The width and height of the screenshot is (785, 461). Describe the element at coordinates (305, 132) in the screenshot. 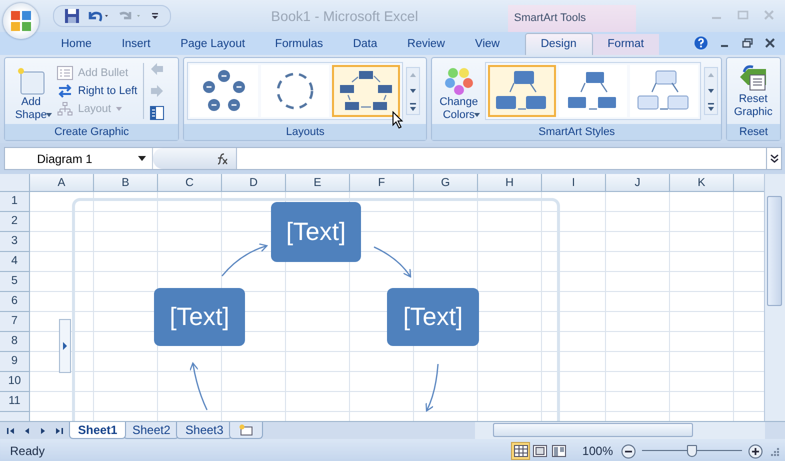

I see `group-label: Layouts` at that location.